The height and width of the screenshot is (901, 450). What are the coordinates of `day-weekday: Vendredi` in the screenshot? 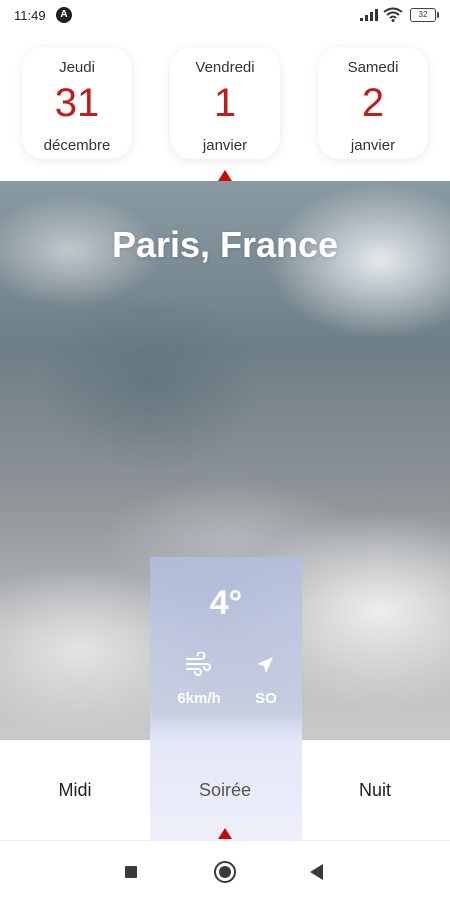 It's located at (225, 67).